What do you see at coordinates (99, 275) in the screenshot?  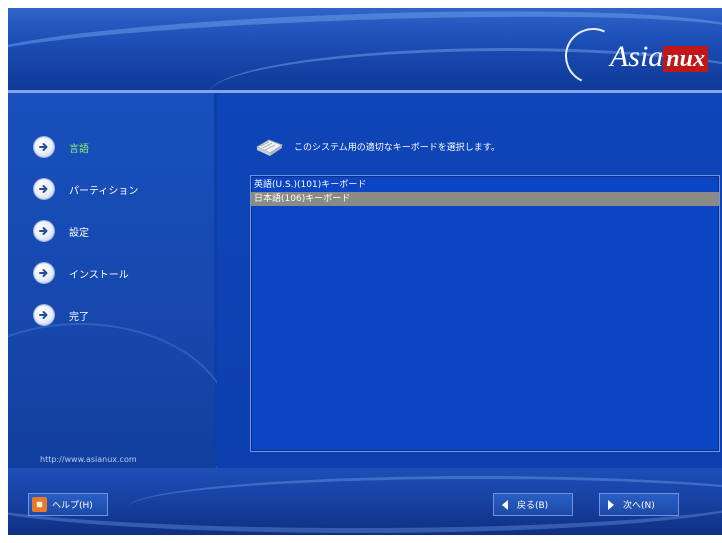 I see `step-label: インストール` at bounding box center [99, 275].